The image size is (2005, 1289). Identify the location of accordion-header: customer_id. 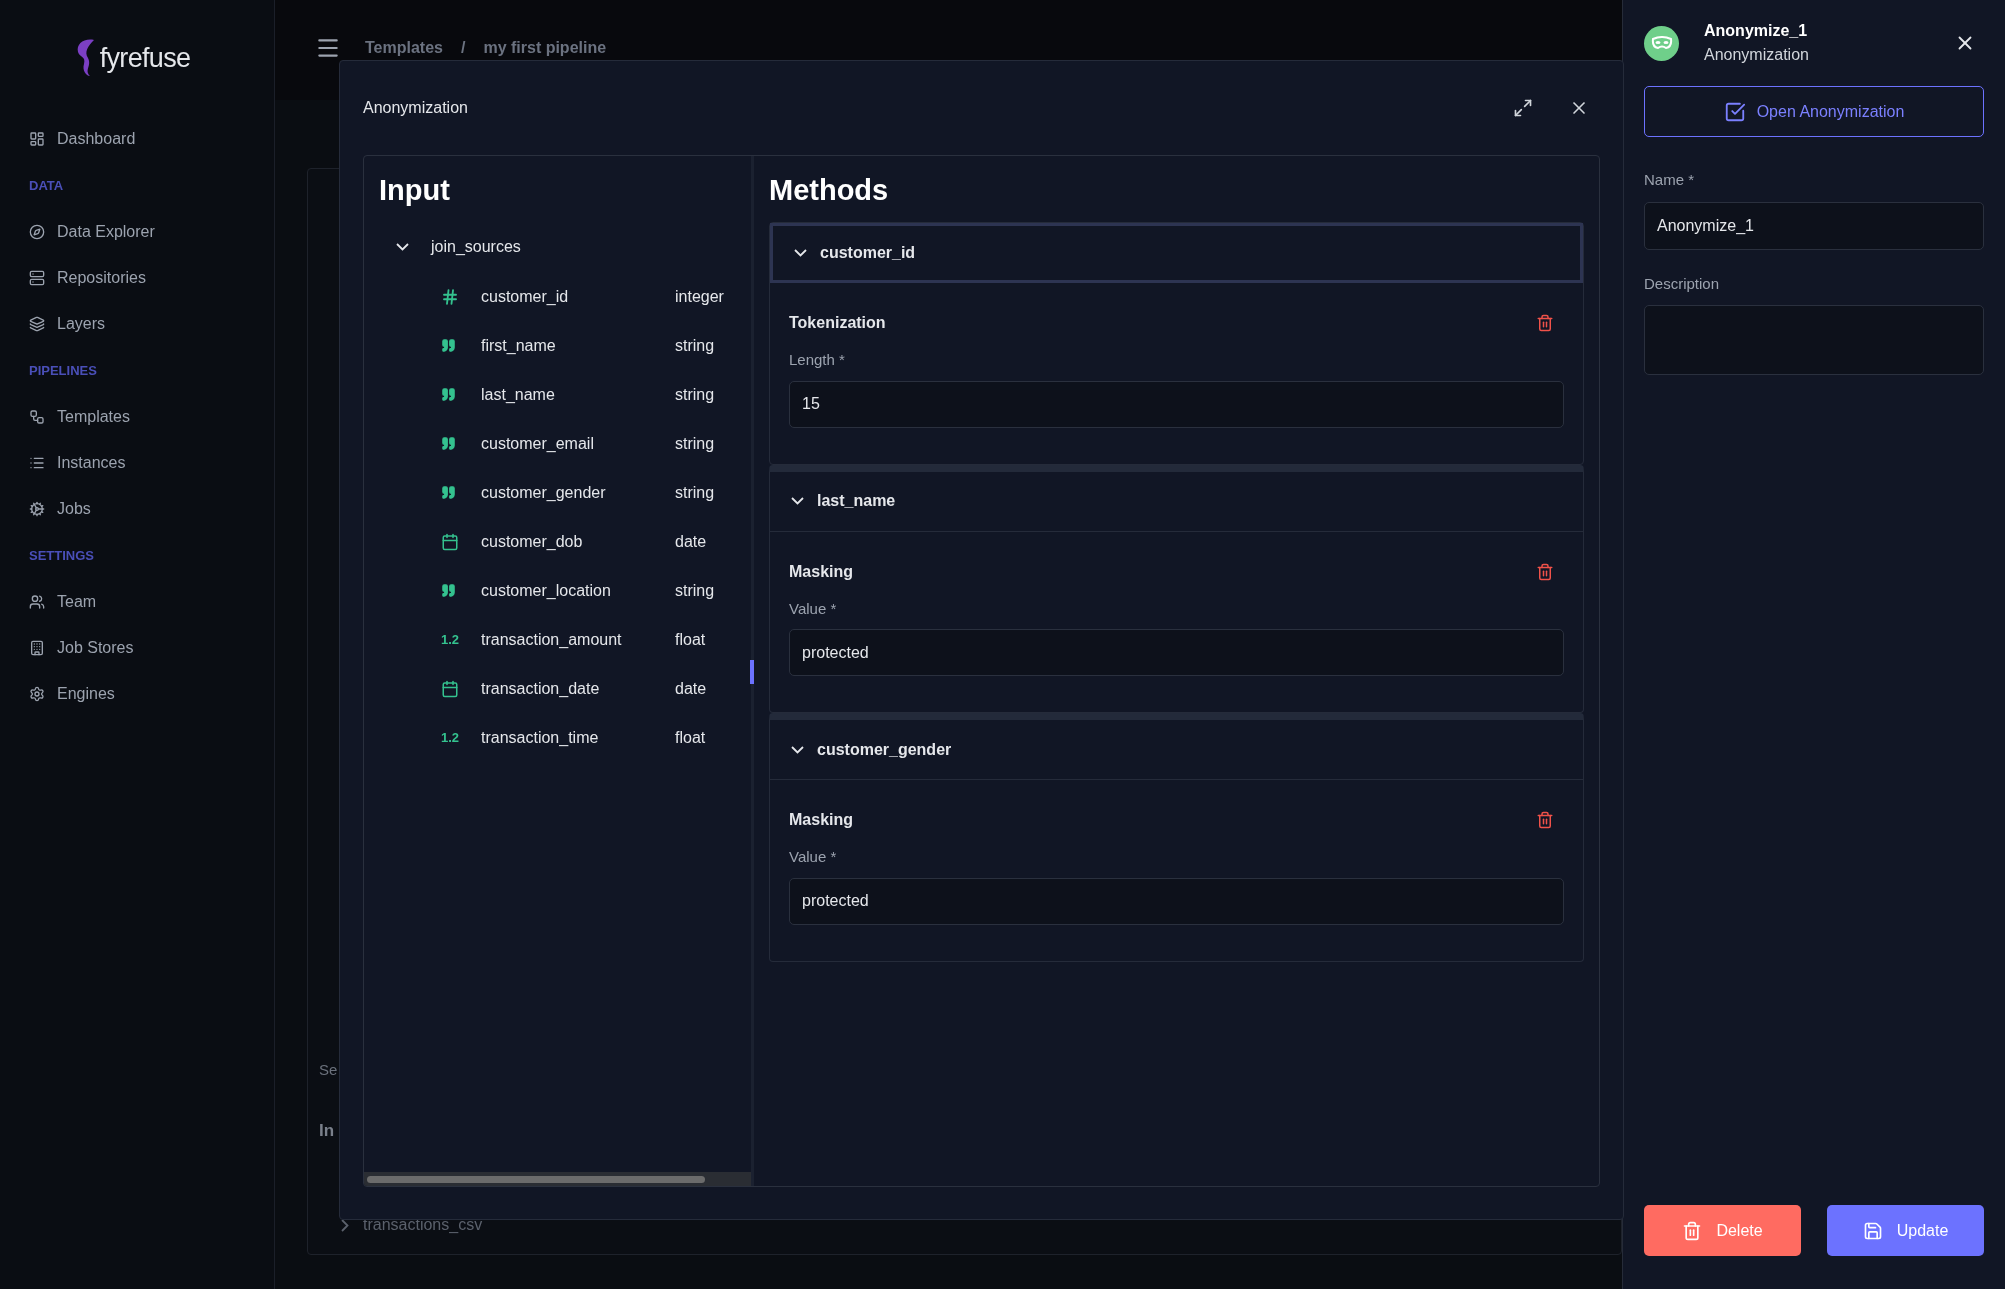
(1176, 253).